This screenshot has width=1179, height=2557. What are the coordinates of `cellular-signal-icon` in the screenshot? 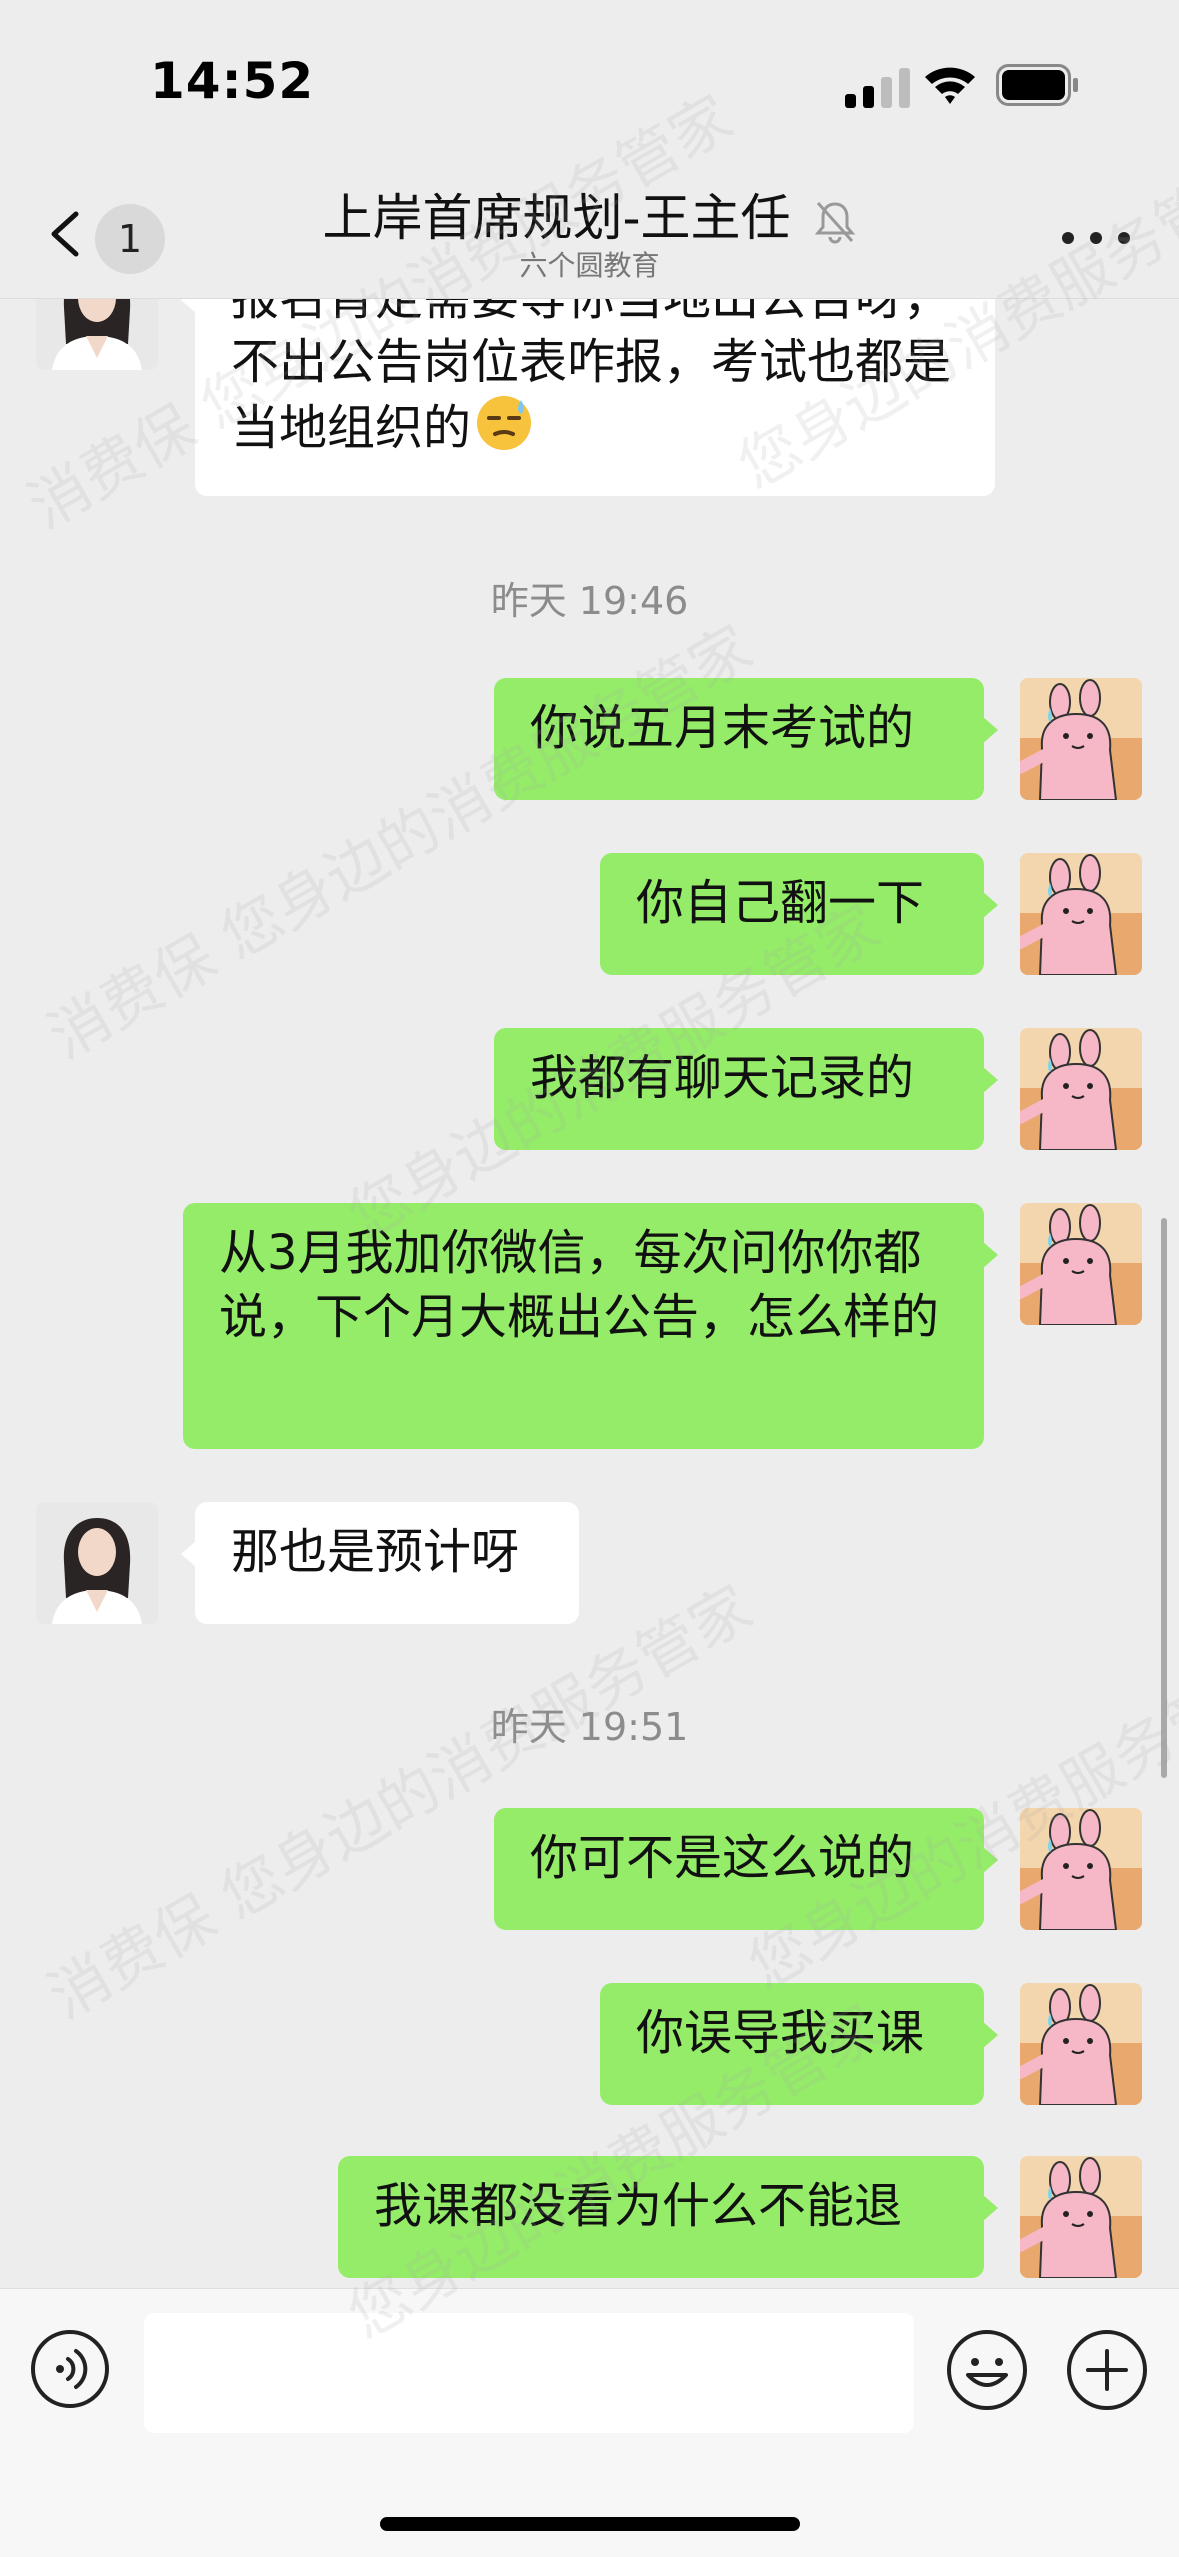 It's located at (877, 88).